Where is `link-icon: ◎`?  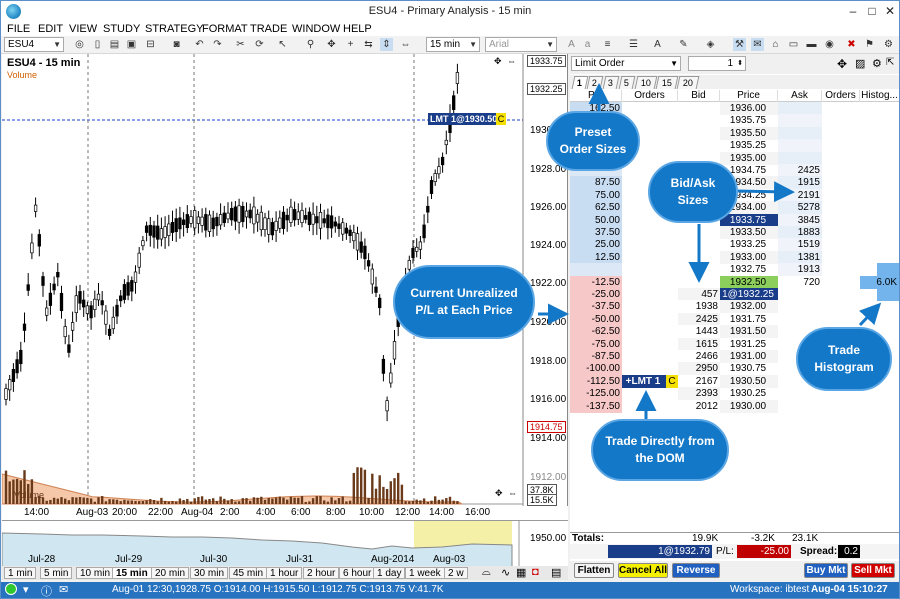 link-icon: ◎ is located at coordinates (79, 44).